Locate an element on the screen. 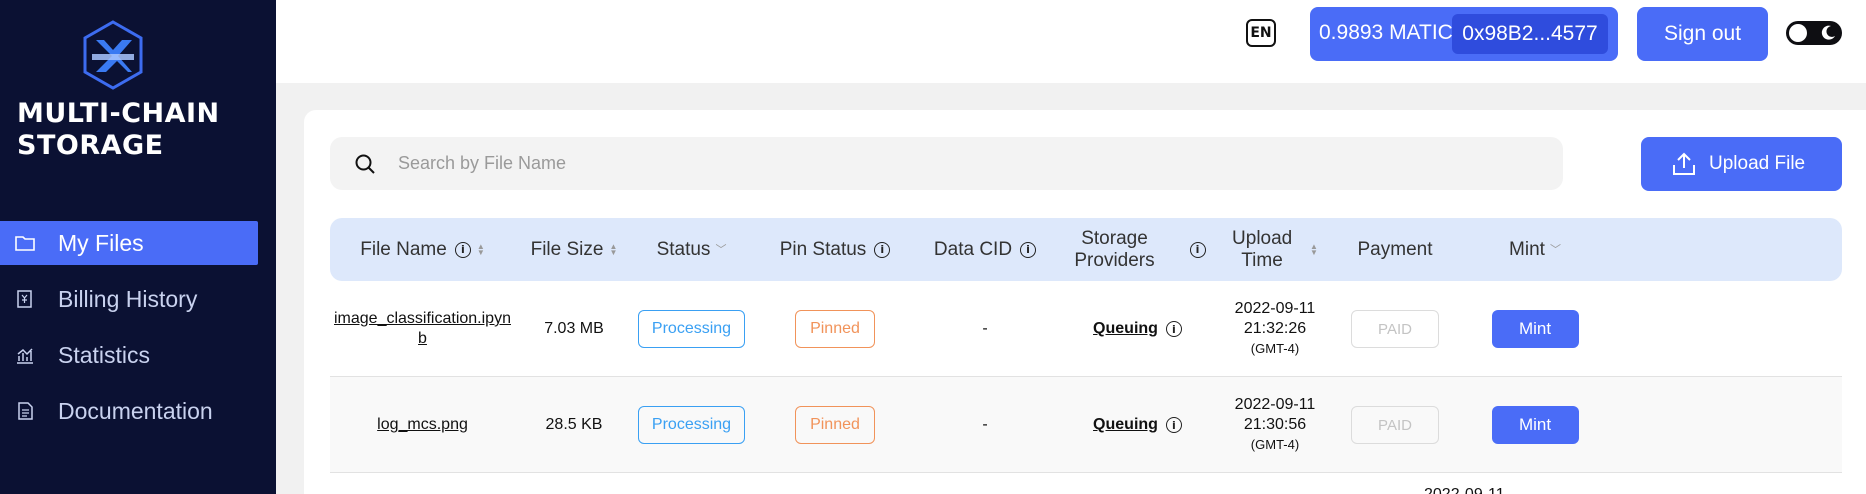  wallet-address: 0x98B2...4577 is located at coordinates (1530, 34).